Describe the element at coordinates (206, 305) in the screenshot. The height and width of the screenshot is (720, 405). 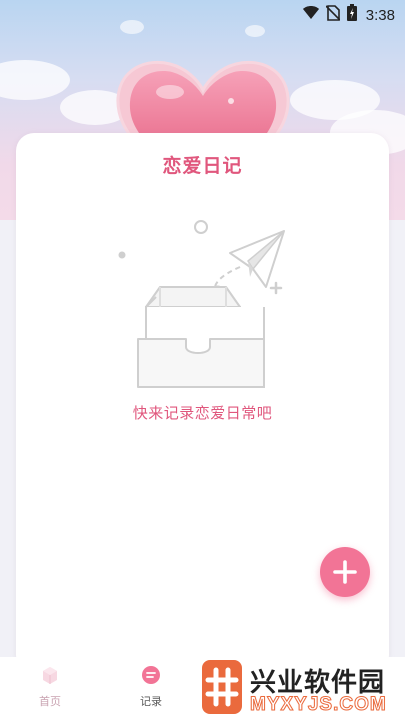
I see `empty-box-paper-plane-icon` at that location.